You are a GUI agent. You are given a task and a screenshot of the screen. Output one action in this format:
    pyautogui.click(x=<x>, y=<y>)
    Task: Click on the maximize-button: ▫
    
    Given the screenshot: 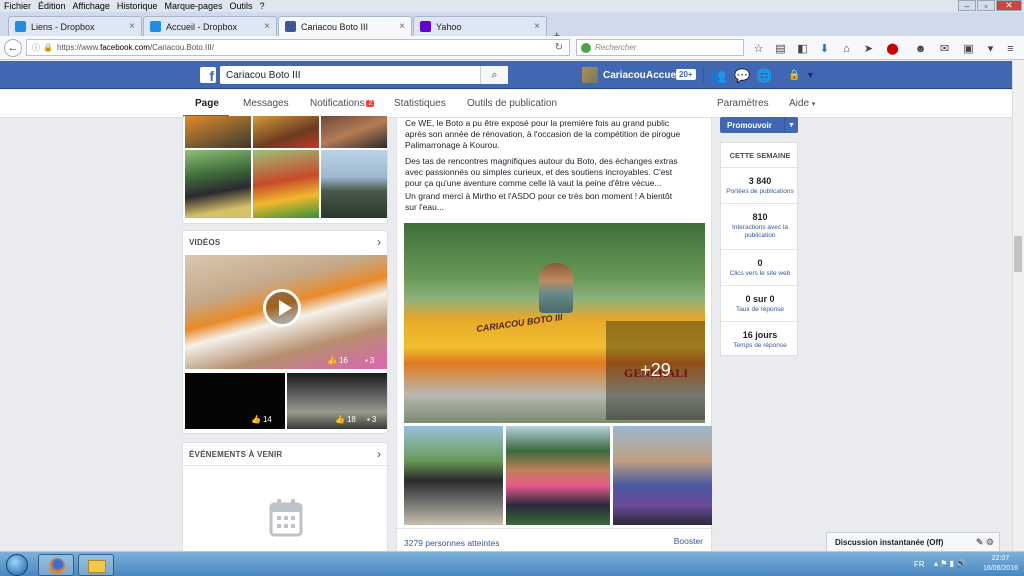 What is the action you would take?
    pyautogui.click(x=986, y=5)
    